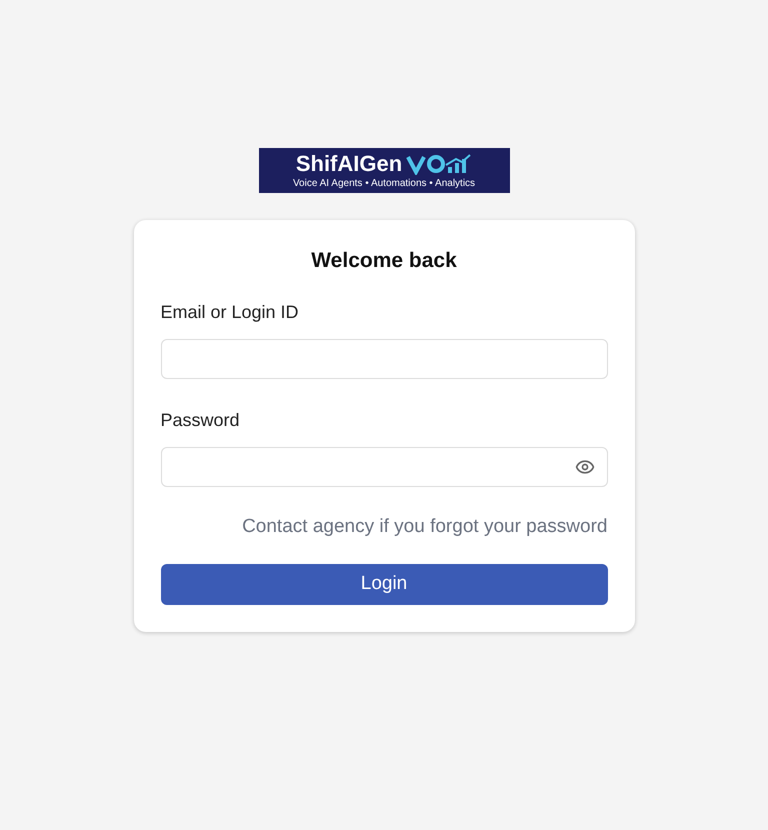 The width and height of the screenshot is (768, 830). Describe the element at coordinates (425, 526) in the screenshot. I see `help-text: Contact agency if you forgot your password` at that location.